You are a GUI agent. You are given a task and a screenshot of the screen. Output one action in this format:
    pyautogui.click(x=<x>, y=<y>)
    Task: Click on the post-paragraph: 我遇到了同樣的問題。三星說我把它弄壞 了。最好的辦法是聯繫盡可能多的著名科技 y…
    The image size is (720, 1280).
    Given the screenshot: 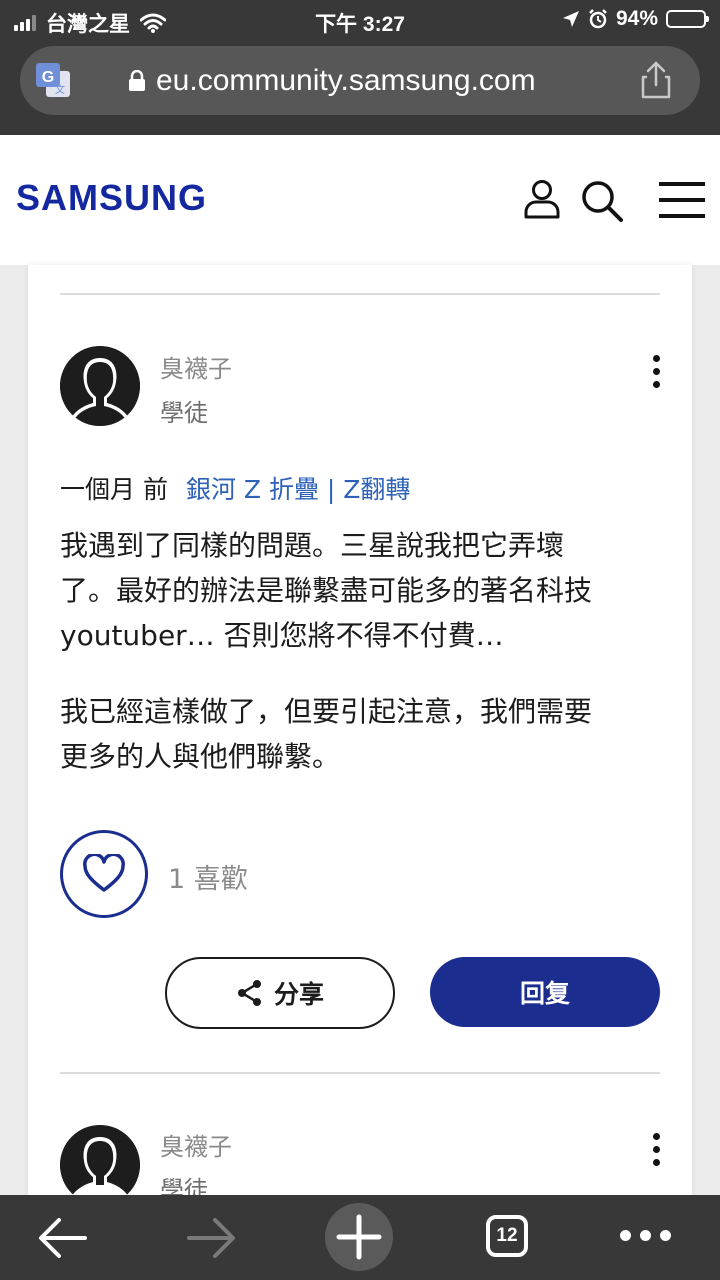 What is the action you would take?
    pyautogui.click(x=360, y=590)
    